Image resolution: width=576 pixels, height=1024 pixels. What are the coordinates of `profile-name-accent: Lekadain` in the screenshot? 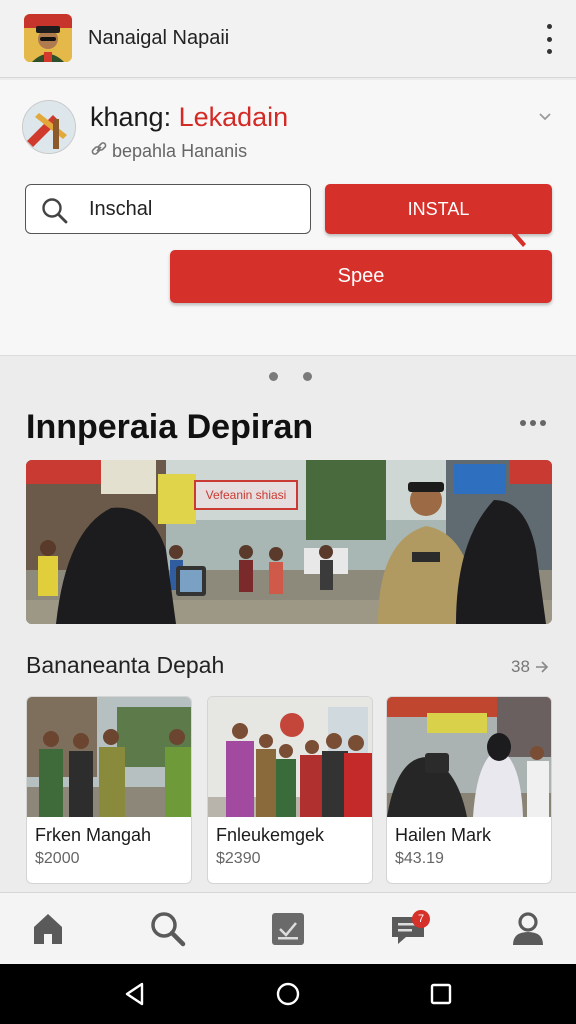 It's located at (233, 117).